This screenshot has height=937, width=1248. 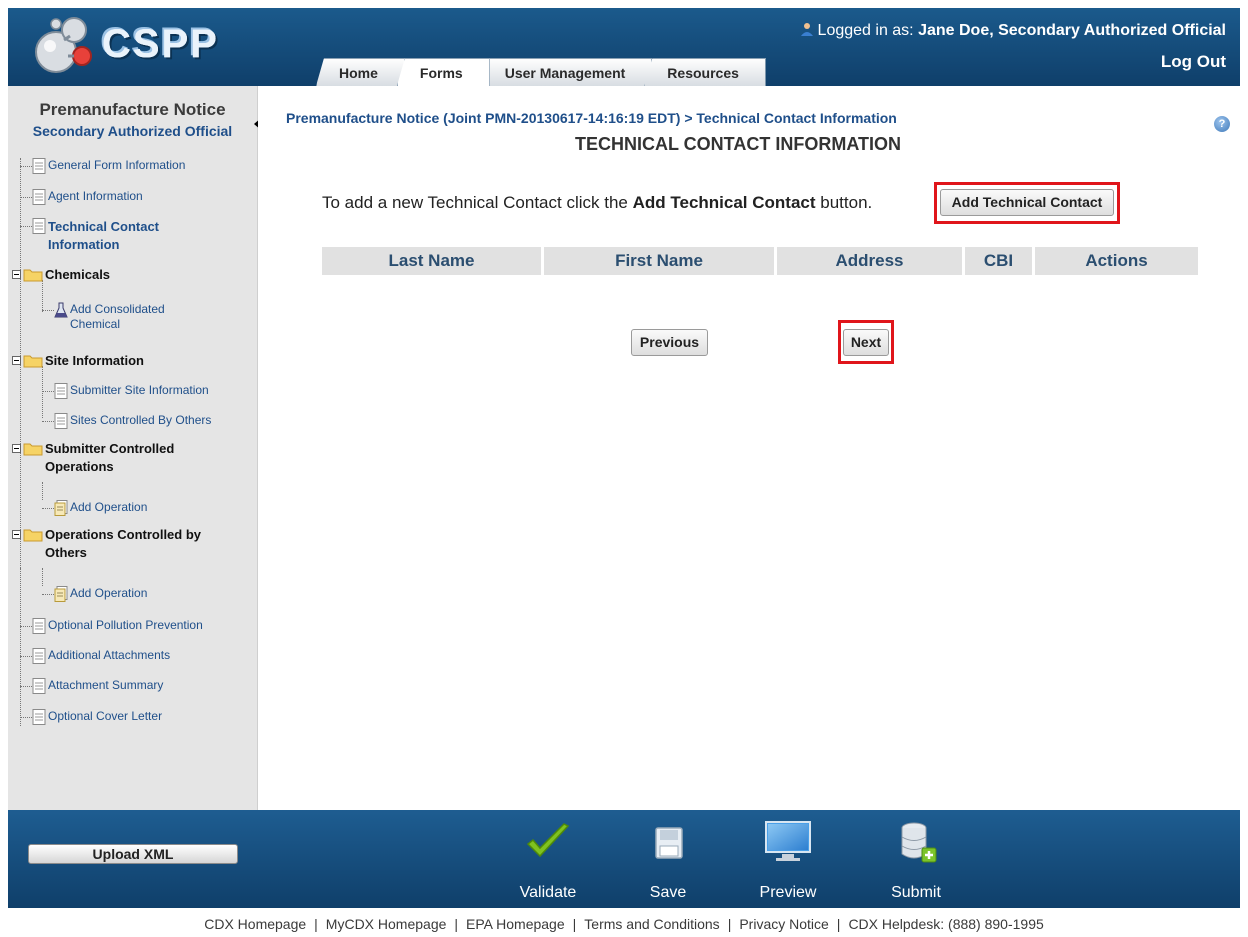 I want to click on sidebar-item-site-information: Site Information, so click(x=78, y=361).